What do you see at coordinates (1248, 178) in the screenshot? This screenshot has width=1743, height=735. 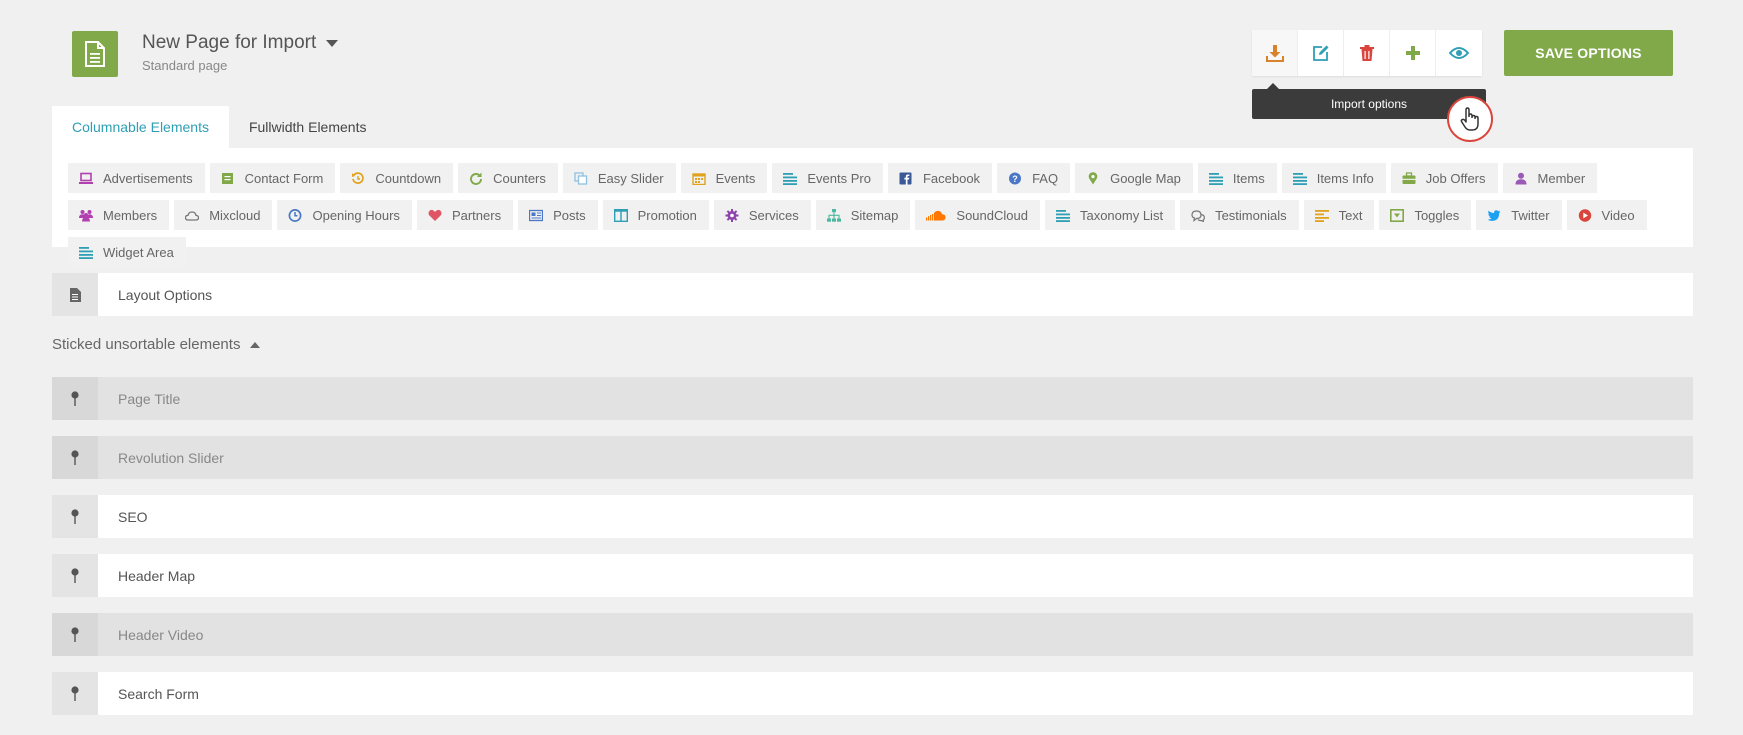 I see `element-chip-label: Items` at bounding box center [1248, 178].